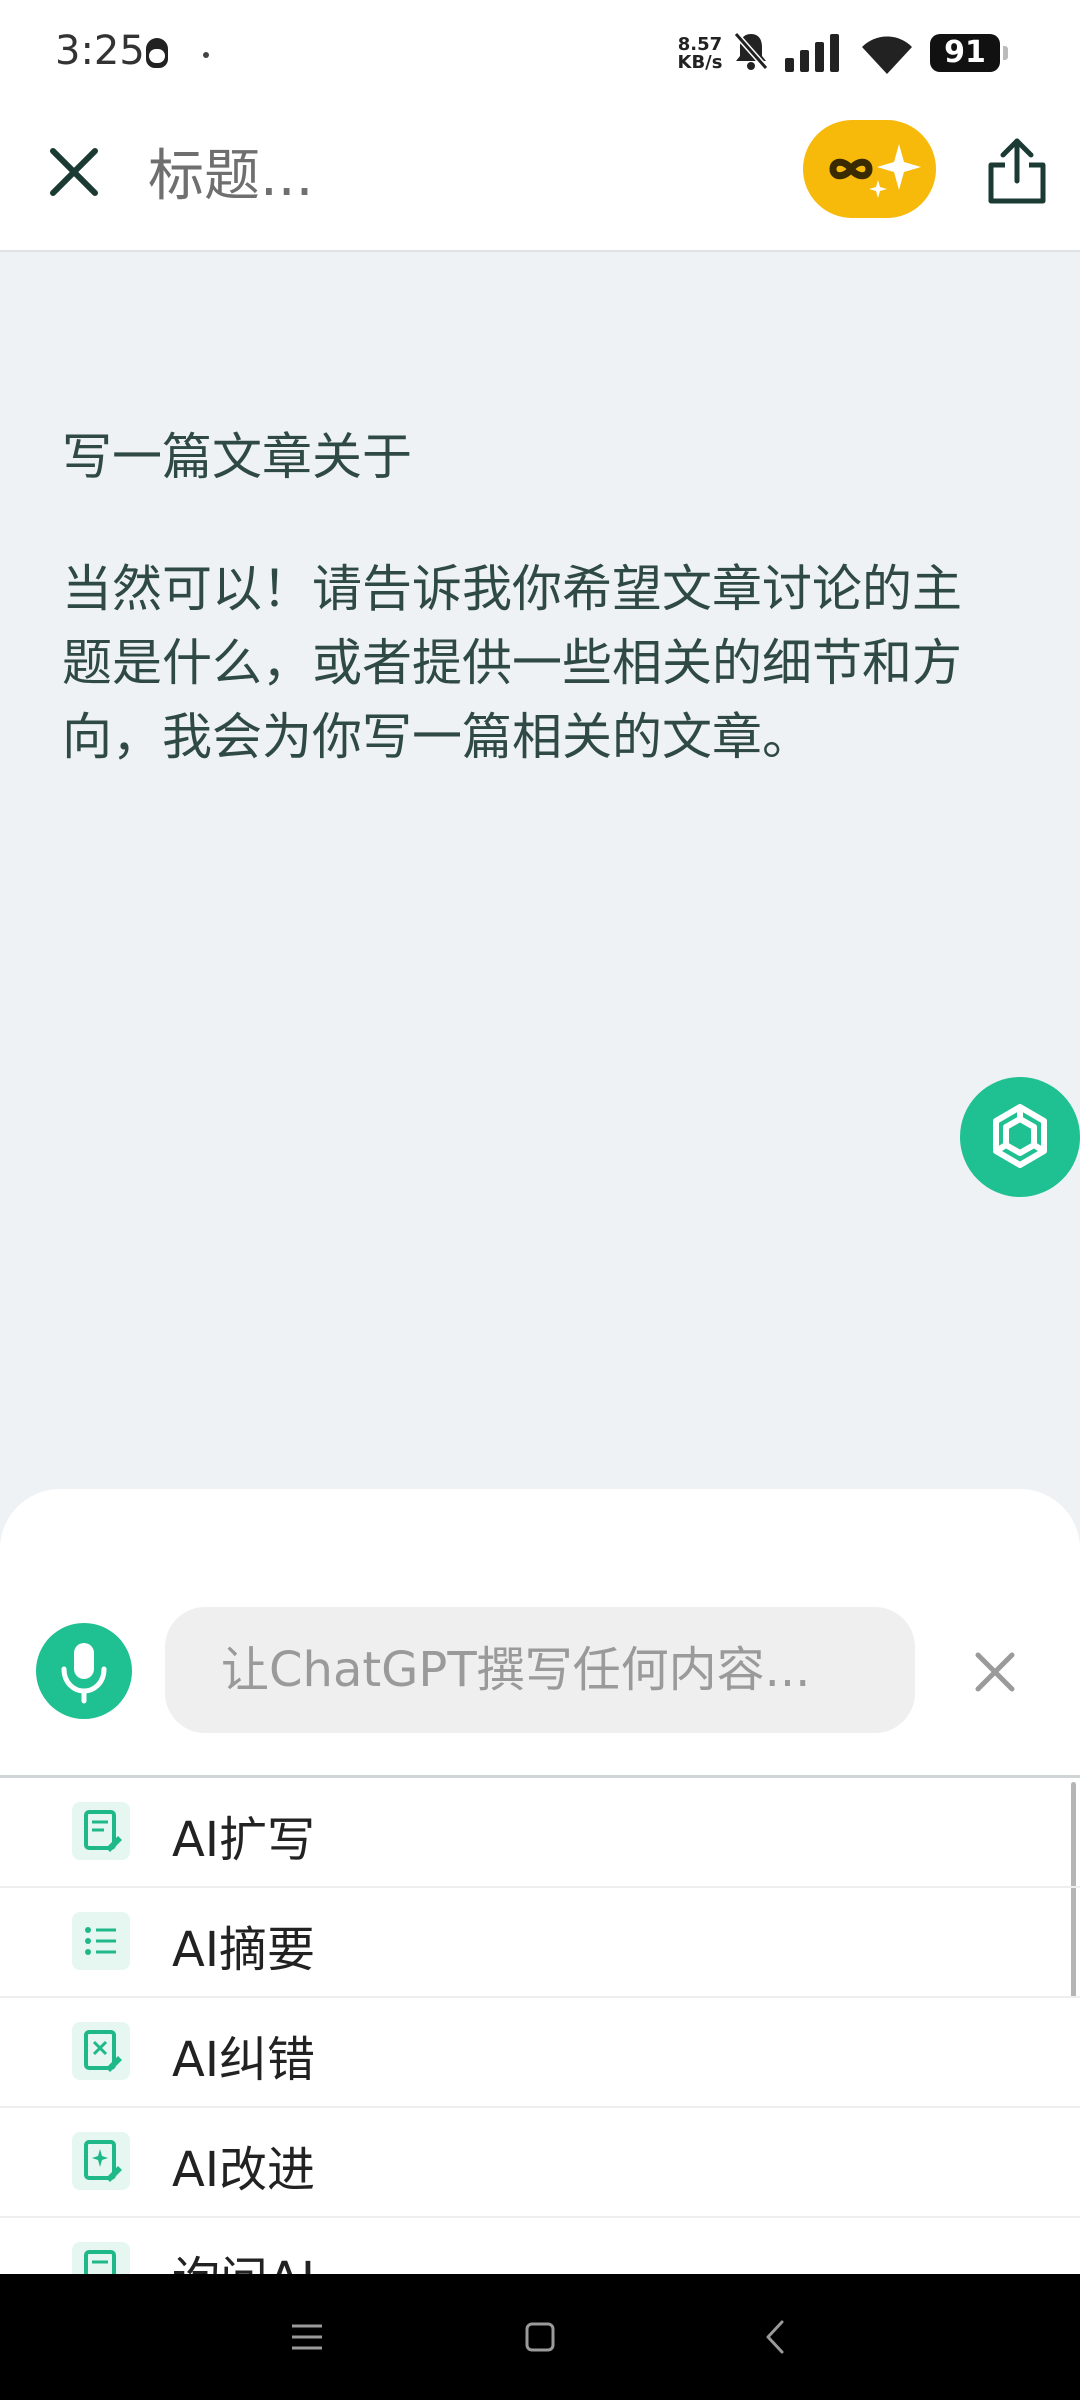 This screenshot has height=2400, width=1080. Describe the element at coordinates (243, 1950) in the screenshot. I see `menu-item-label: AI摘要` at that location.